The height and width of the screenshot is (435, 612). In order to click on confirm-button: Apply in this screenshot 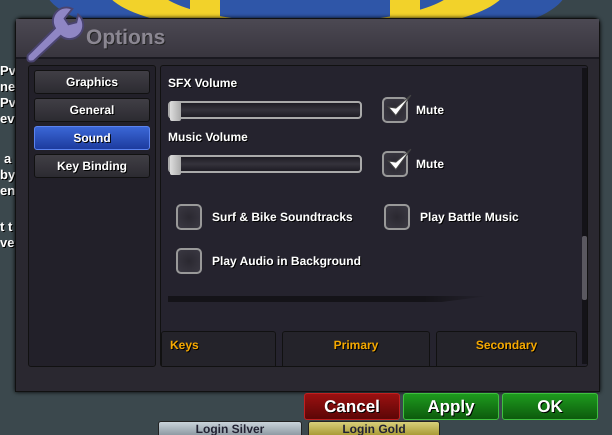, I will do `click(451, 406)`.